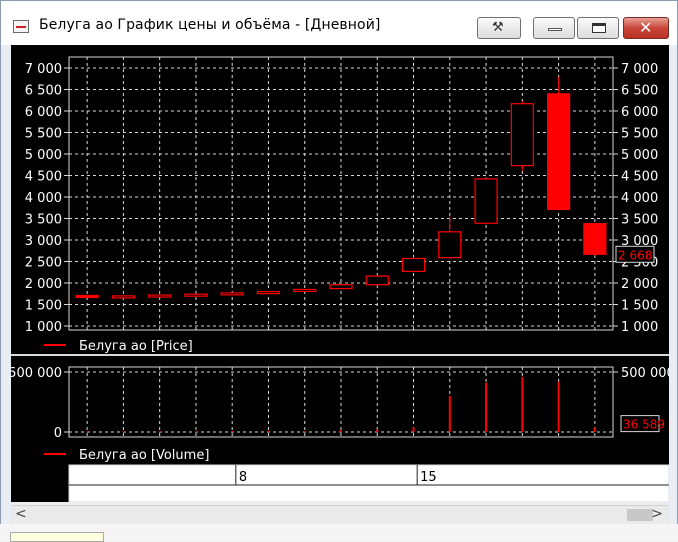 The height and width of the screenshot is (542, 678). I want to click on maximize-button, so click(598, 28).